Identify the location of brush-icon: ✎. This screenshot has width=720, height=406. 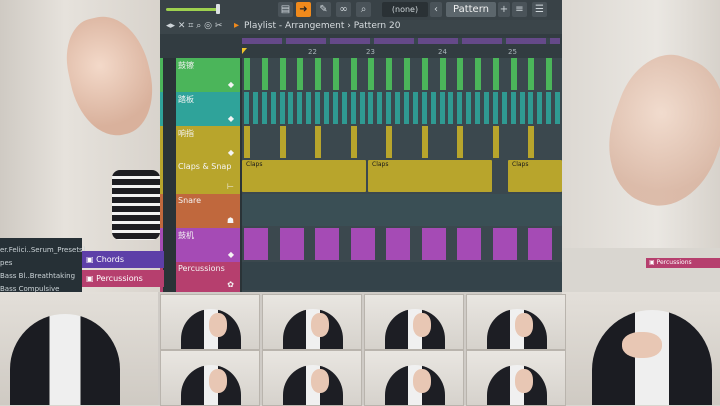
(323, 9).